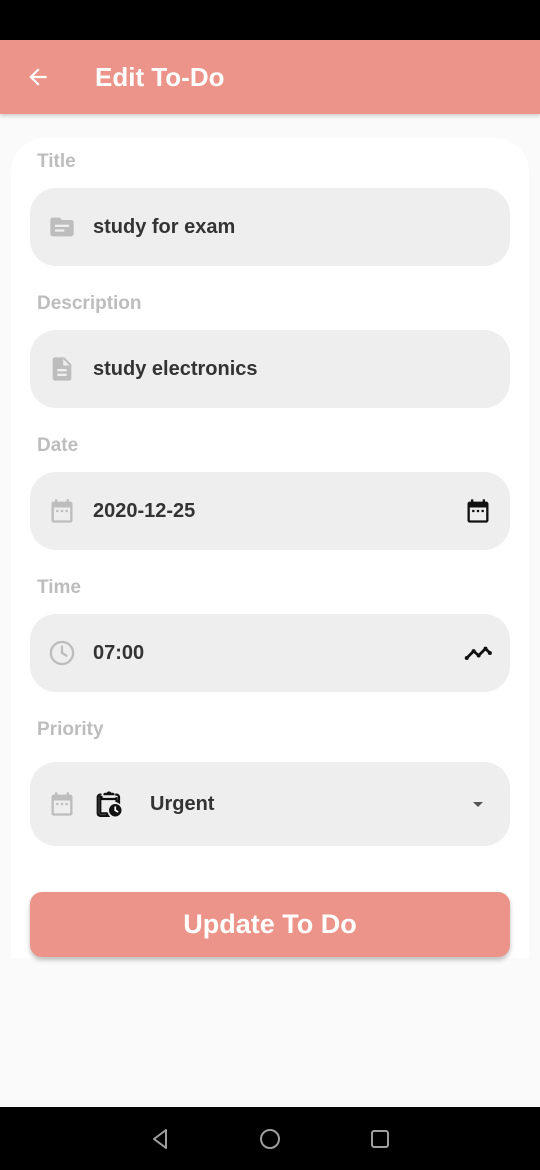  Describe the element at coordinates (270, 227) in the screenshot. I see `title-field: study for exam` at that location.